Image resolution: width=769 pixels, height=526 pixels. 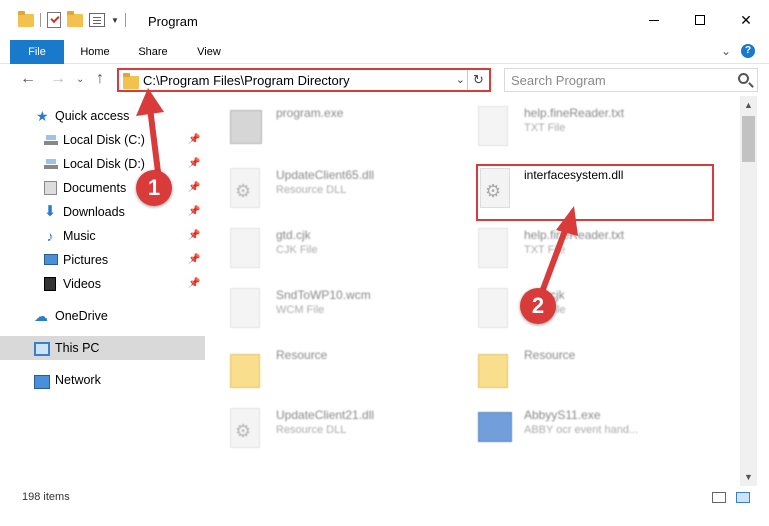 I want to click on step-callout-2: 2, so click(x=538, y=306).